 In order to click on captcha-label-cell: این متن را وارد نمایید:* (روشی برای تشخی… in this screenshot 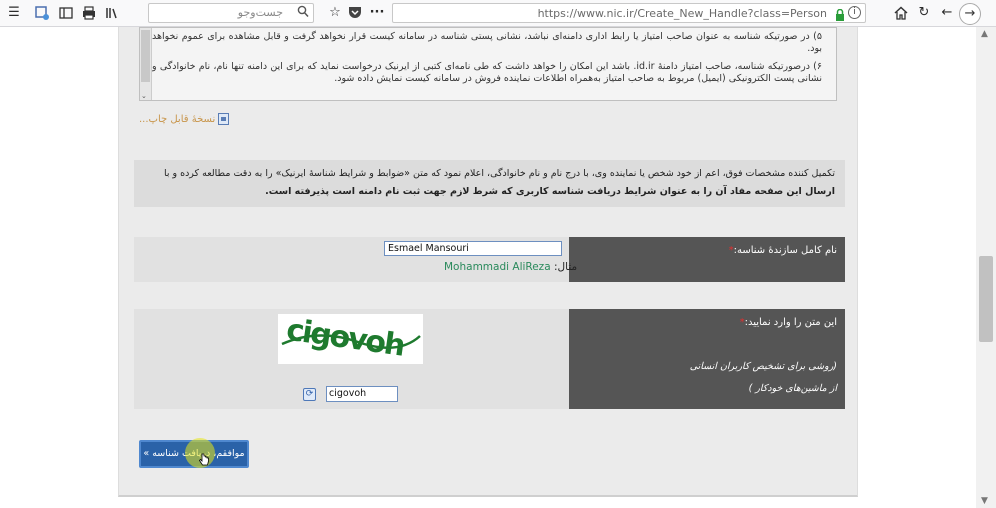, I will do `click(707, 359)`.